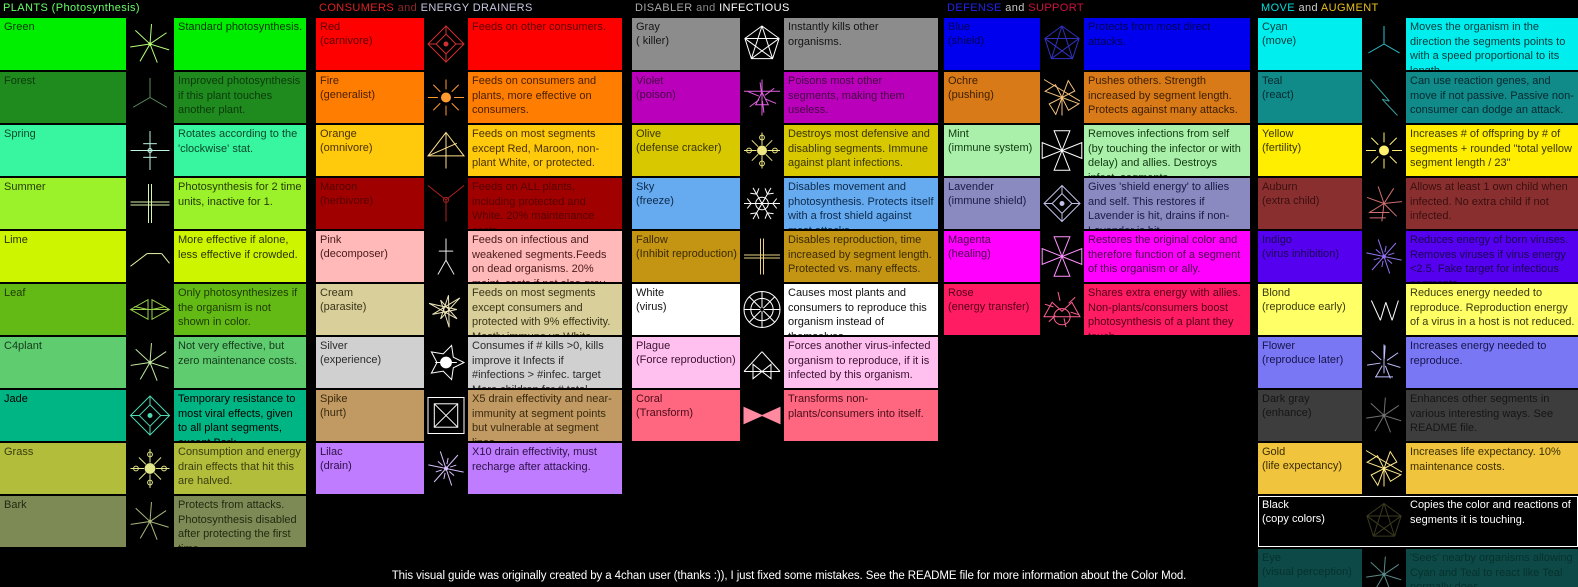 The height and width of the screenshot is (587, 1578). What do you see at coordinates (354, 254) in the screenshot?
I see `segment-name-sub: (decomposer)` at bounding box center [354, 254].